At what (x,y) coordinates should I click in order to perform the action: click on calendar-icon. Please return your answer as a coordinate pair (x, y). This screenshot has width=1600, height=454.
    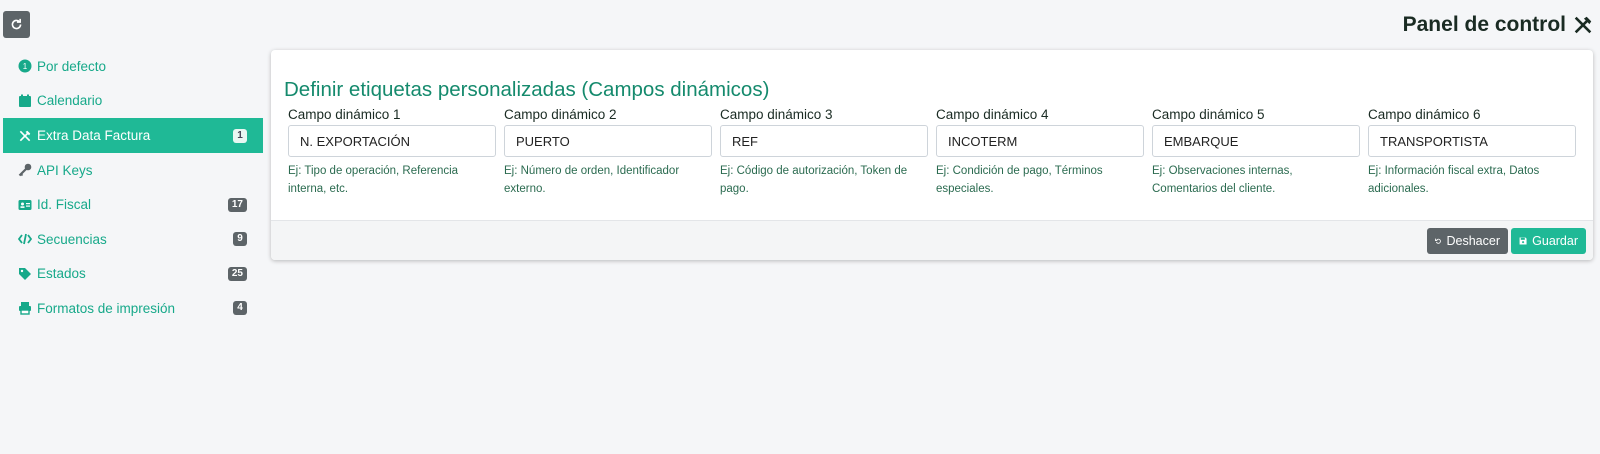
    Looking at the image, I should click on (25, 101).